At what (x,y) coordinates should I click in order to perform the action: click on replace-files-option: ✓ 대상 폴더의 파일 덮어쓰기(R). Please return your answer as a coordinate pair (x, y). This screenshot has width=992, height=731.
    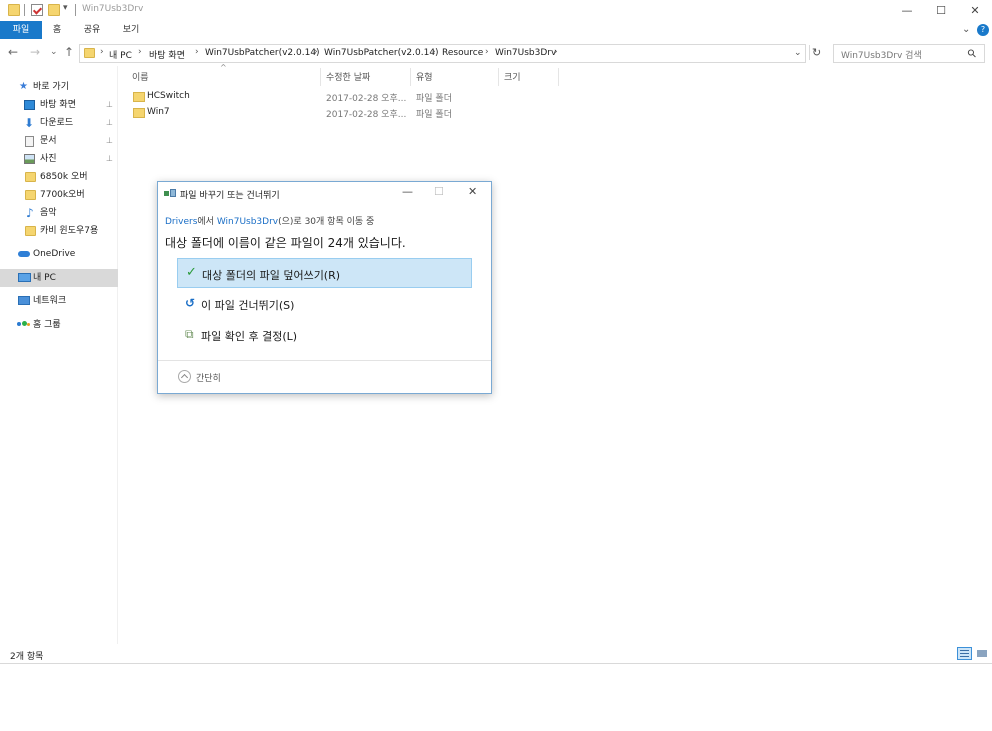
    Looking at the image, I should click on (324, 273).